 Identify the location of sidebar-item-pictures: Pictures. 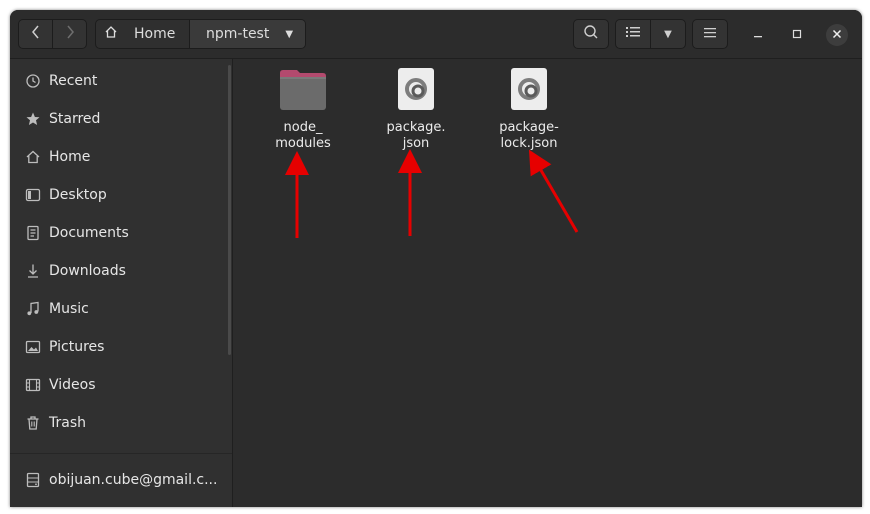
(121, 347).